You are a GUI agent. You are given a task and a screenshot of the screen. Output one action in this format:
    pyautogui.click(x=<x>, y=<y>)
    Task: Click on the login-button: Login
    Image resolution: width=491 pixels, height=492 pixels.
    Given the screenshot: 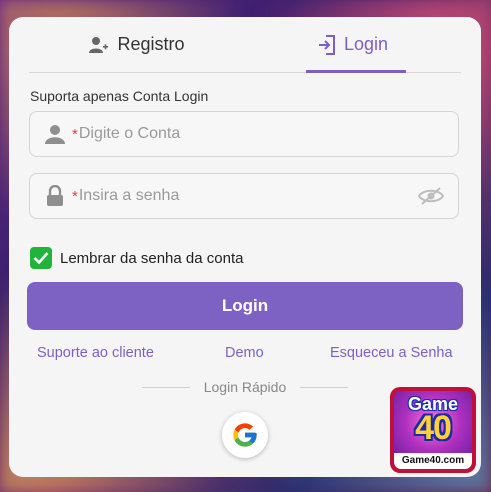 What is the action you would take?
    pyautogui.click(x=245, y=306)
    